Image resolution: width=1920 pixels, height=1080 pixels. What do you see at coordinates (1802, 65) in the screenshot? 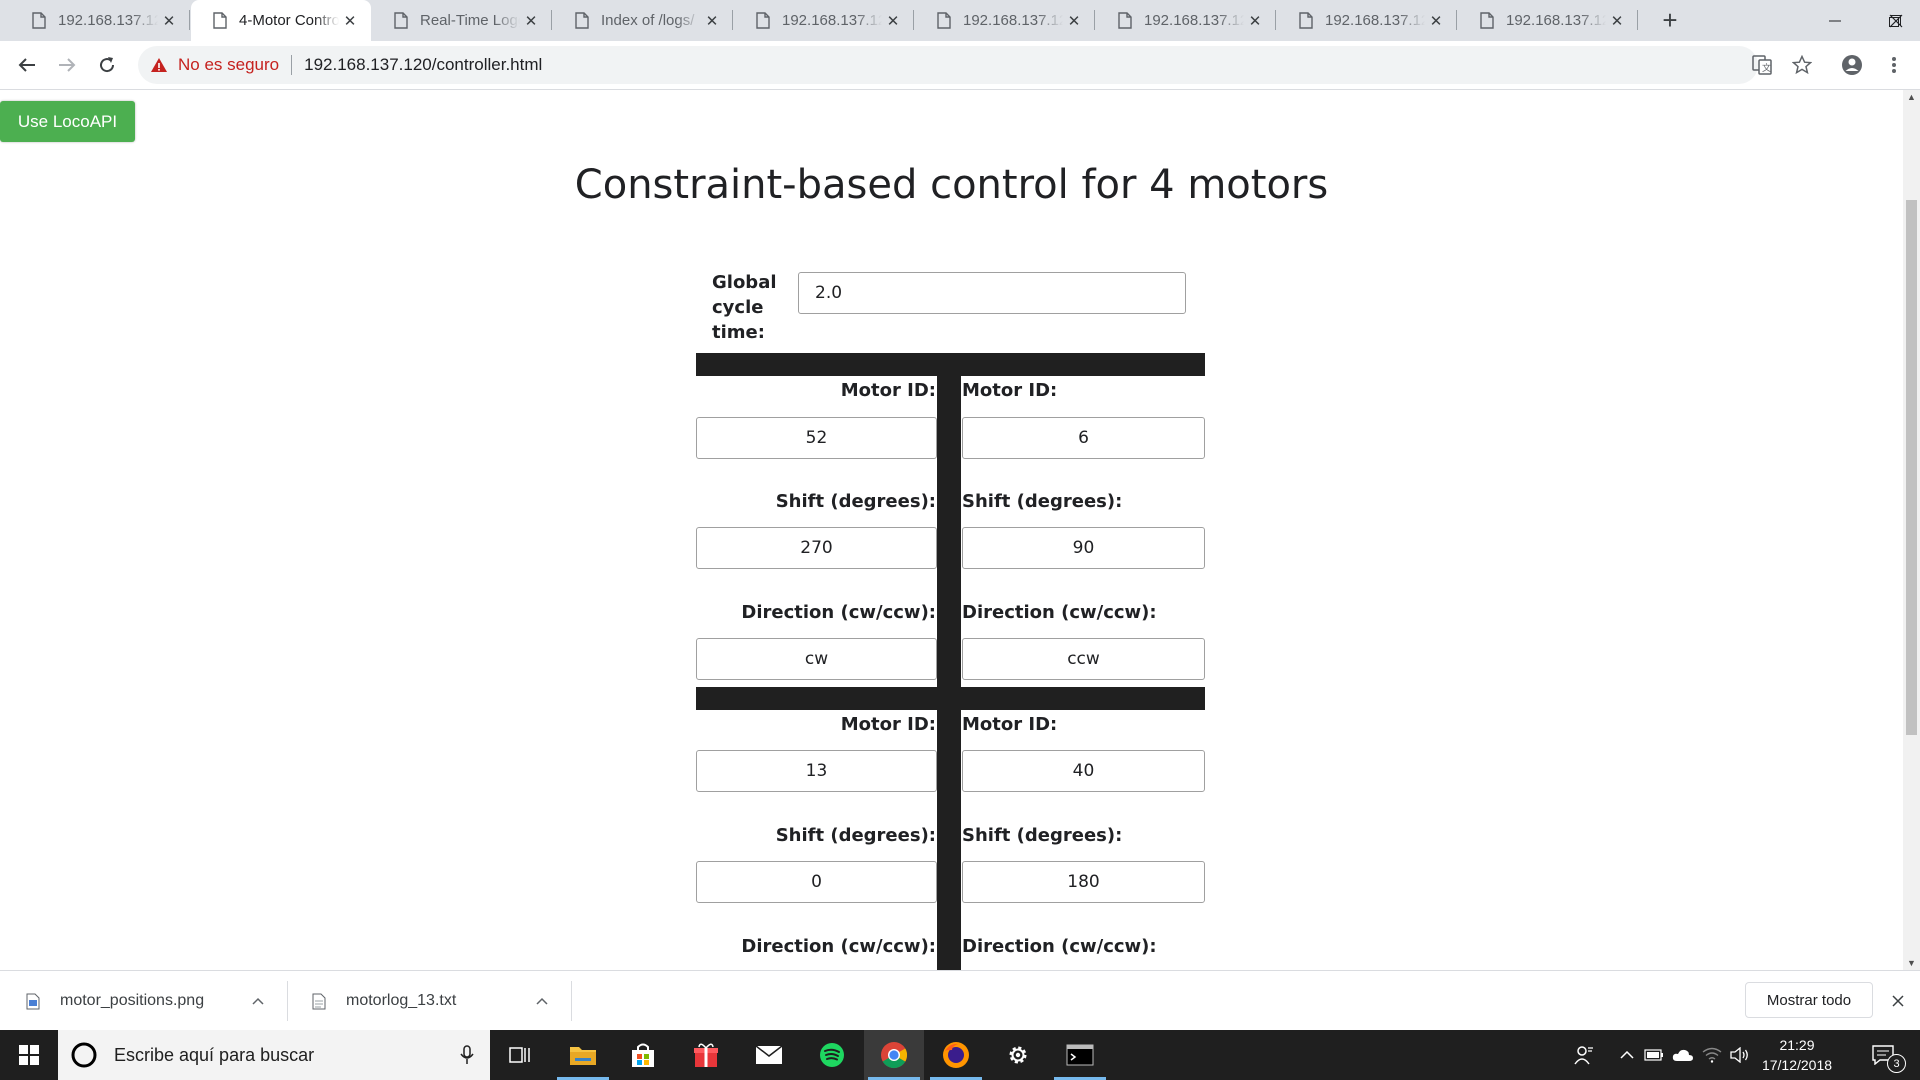
I see `bookmark-button` at bounding box center [1802, 65].